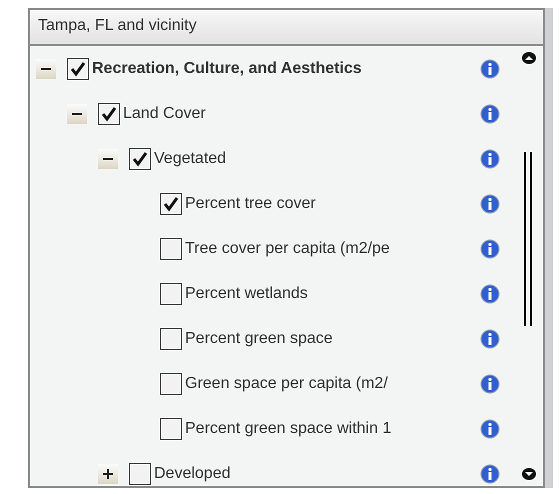 The image size is (560, 494). I want to click on tree-item-label: Percent green space, so click(259, 338).